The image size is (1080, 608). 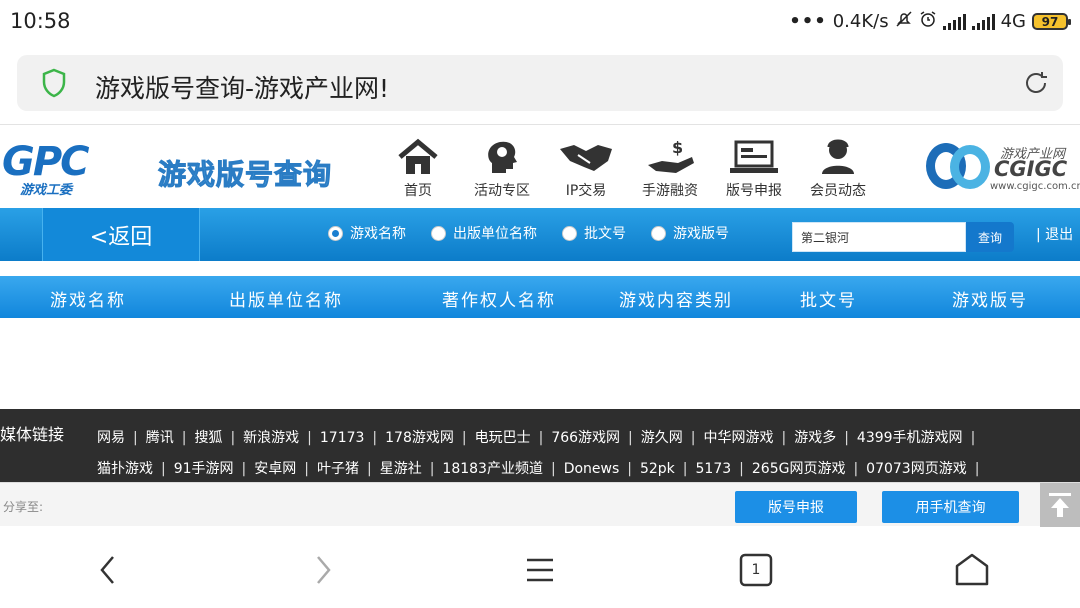 I want to click on shield-icon, so click(x=54, y=83).